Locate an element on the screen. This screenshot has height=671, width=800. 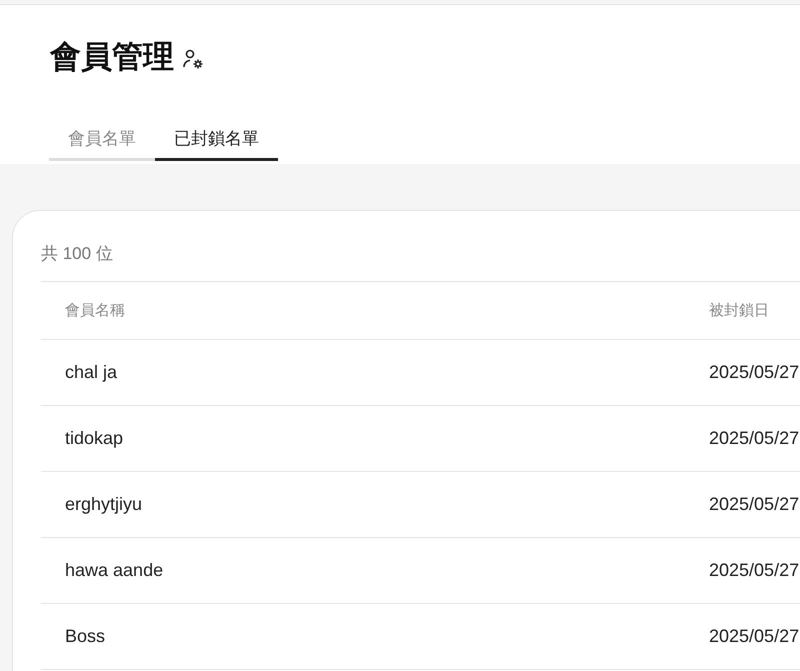
tab: 會員名單 is located at coordinates (102, 139).